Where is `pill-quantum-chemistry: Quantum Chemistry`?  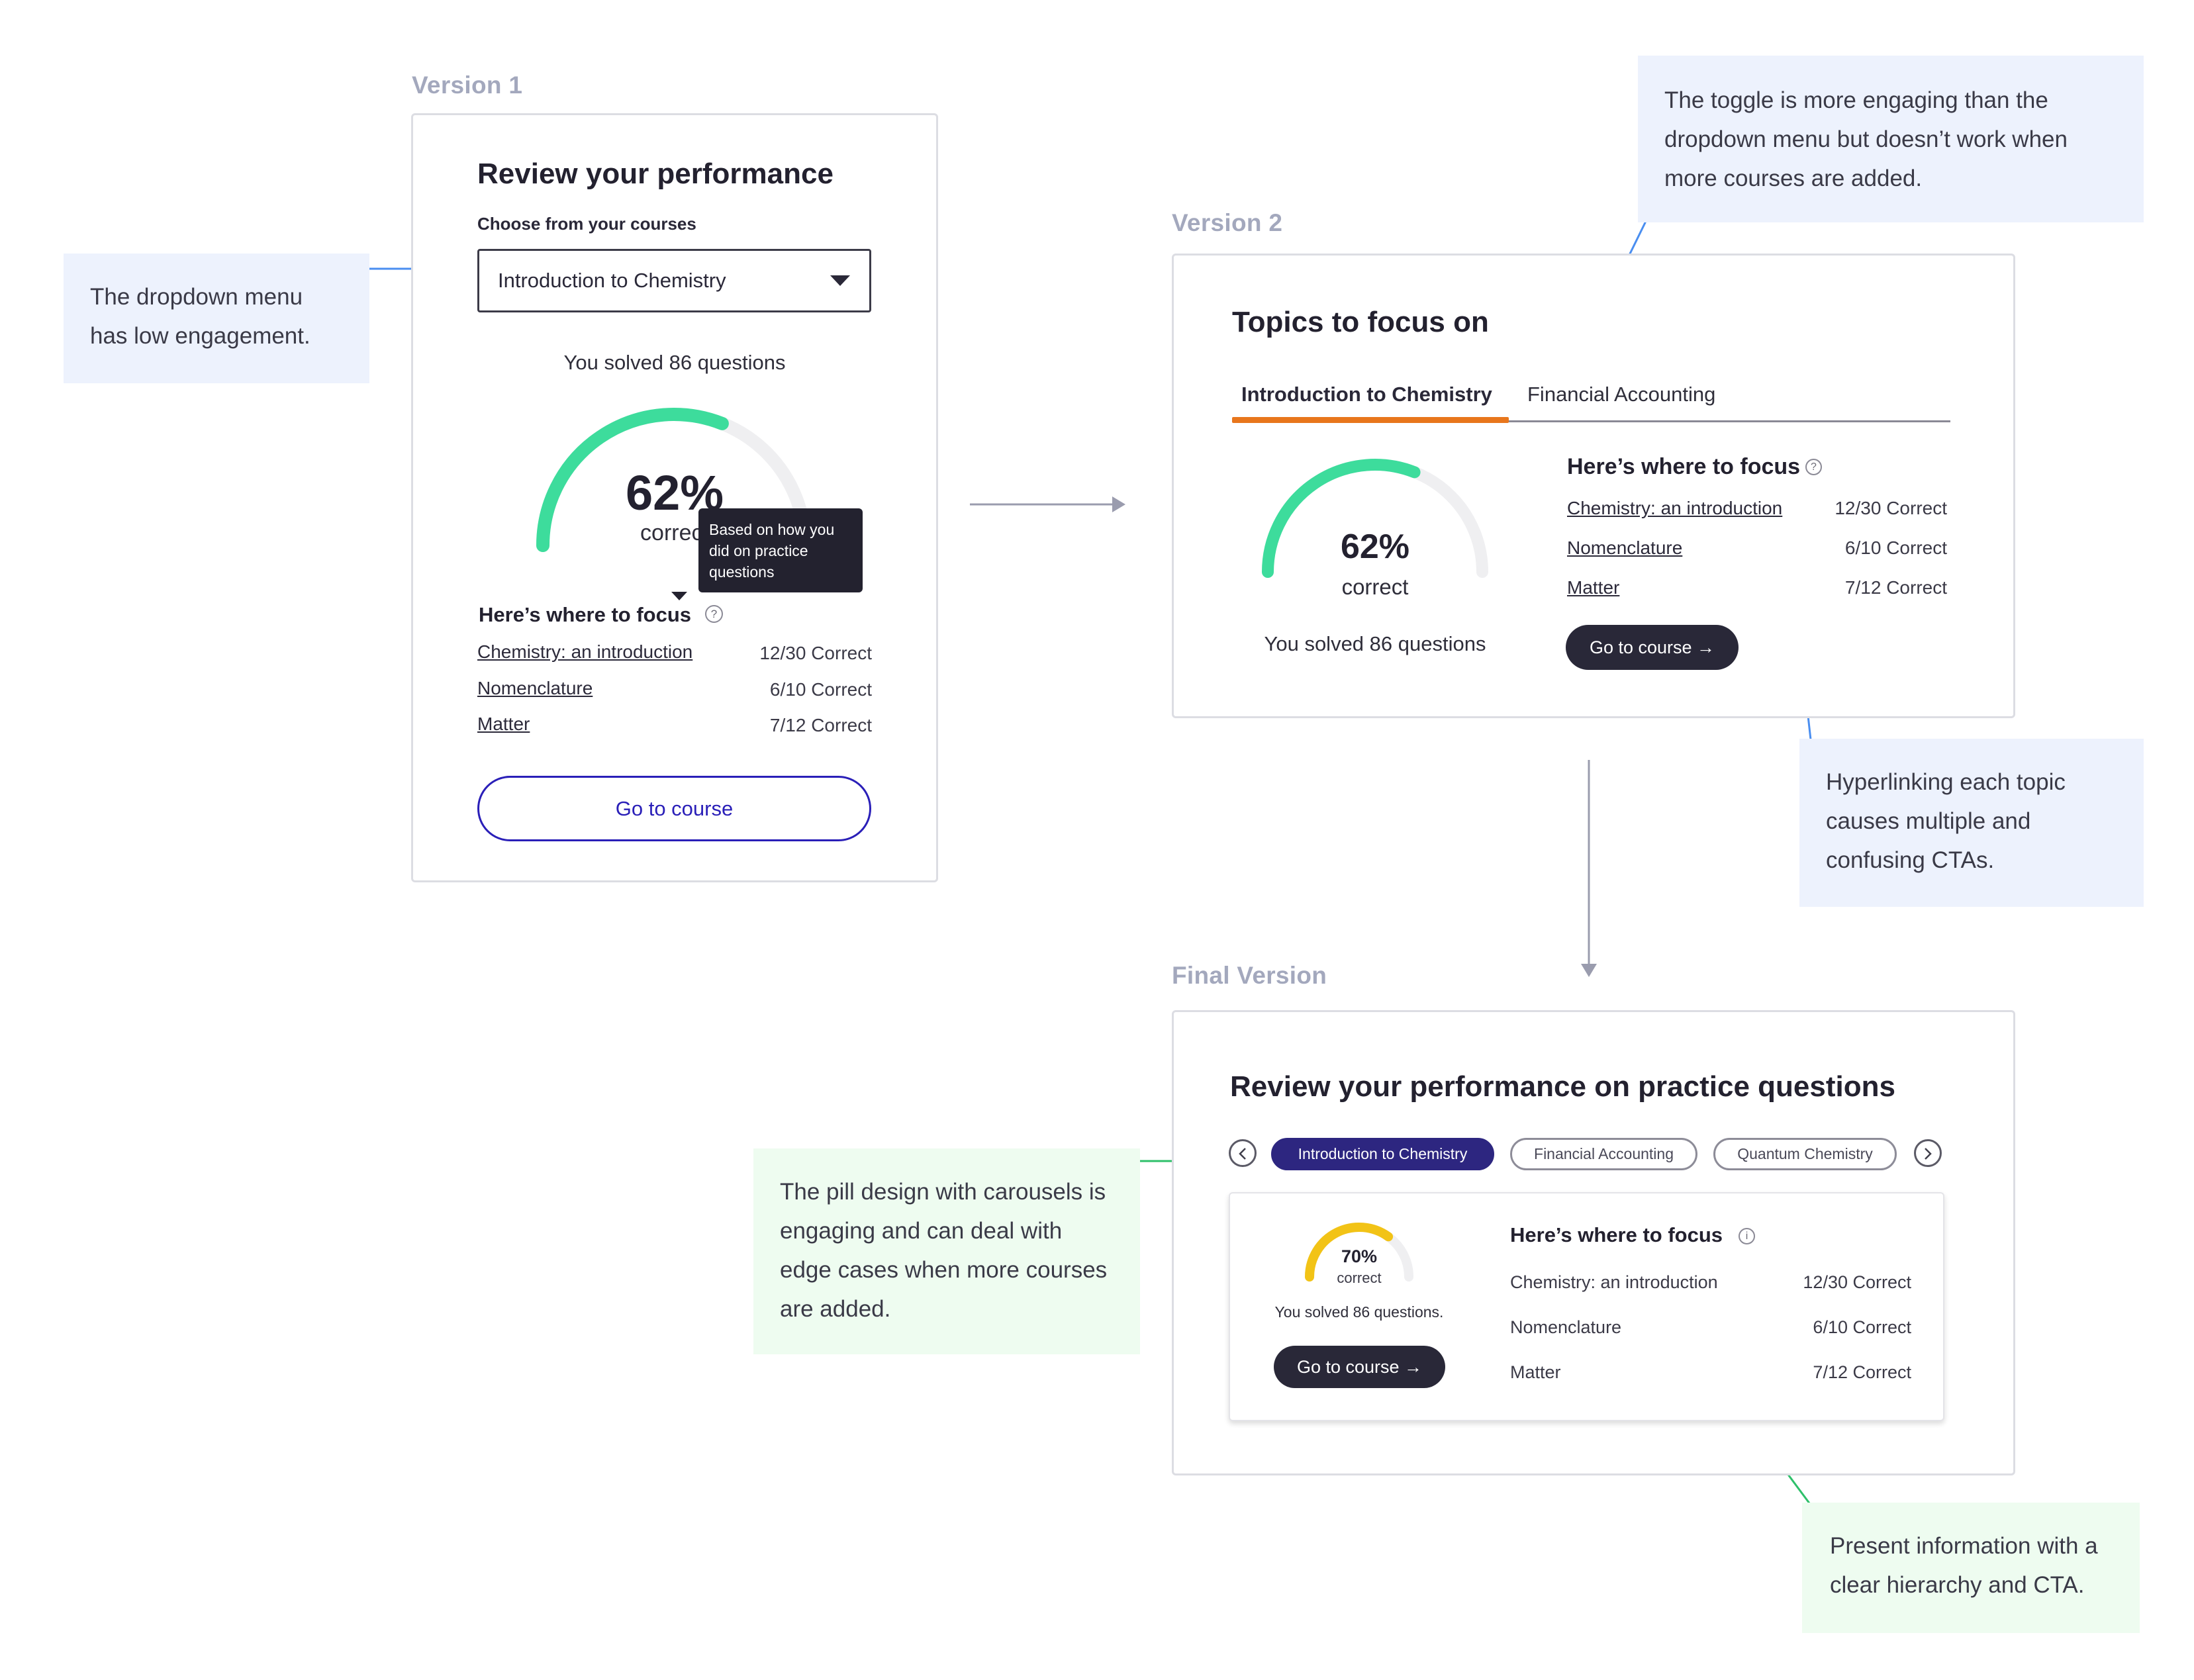 pill-quantum-chemistry: Quantum Chemistry is located at coordinates (1805, 1154).